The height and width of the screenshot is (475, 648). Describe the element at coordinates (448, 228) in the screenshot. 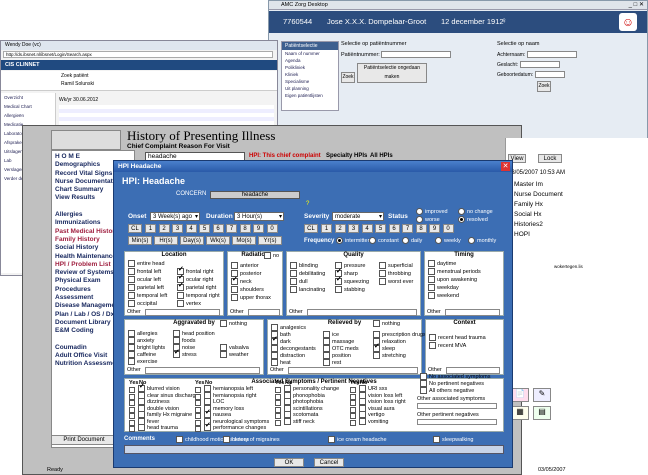

I see `severity-num-0: 0` at that location.